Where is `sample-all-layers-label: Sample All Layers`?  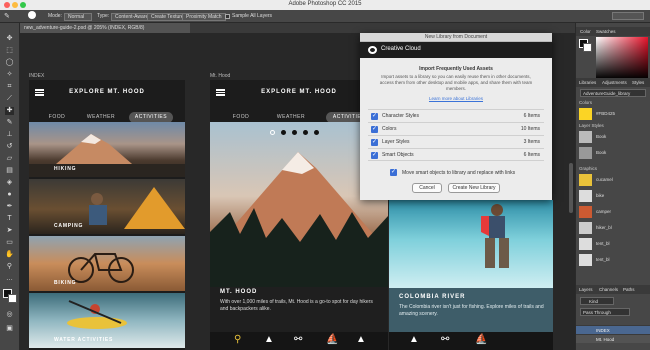
sample-all-layers-label: Sample All Layers is located at coordinates (252, 16).